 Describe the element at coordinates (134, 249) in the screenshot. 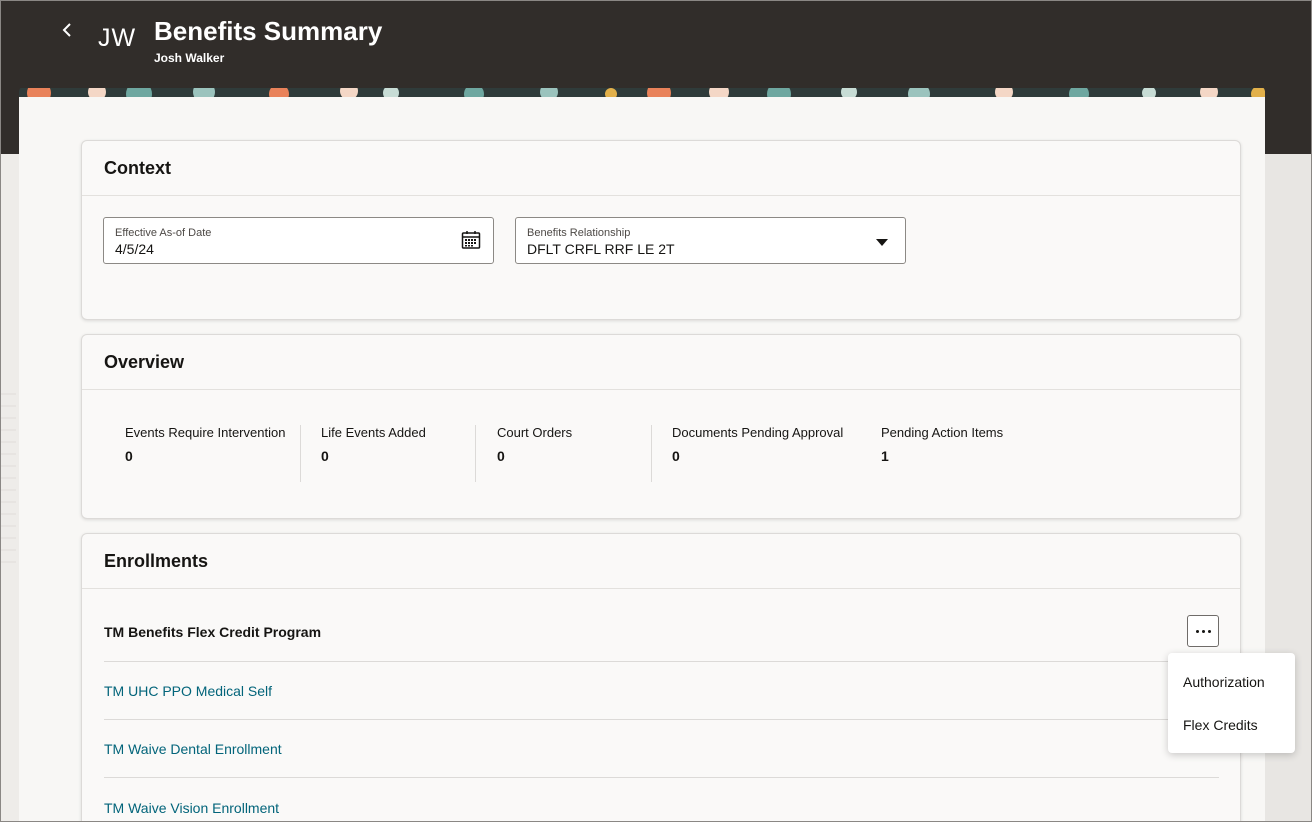

I see `effective-date-value: 4/5/24` at that location.